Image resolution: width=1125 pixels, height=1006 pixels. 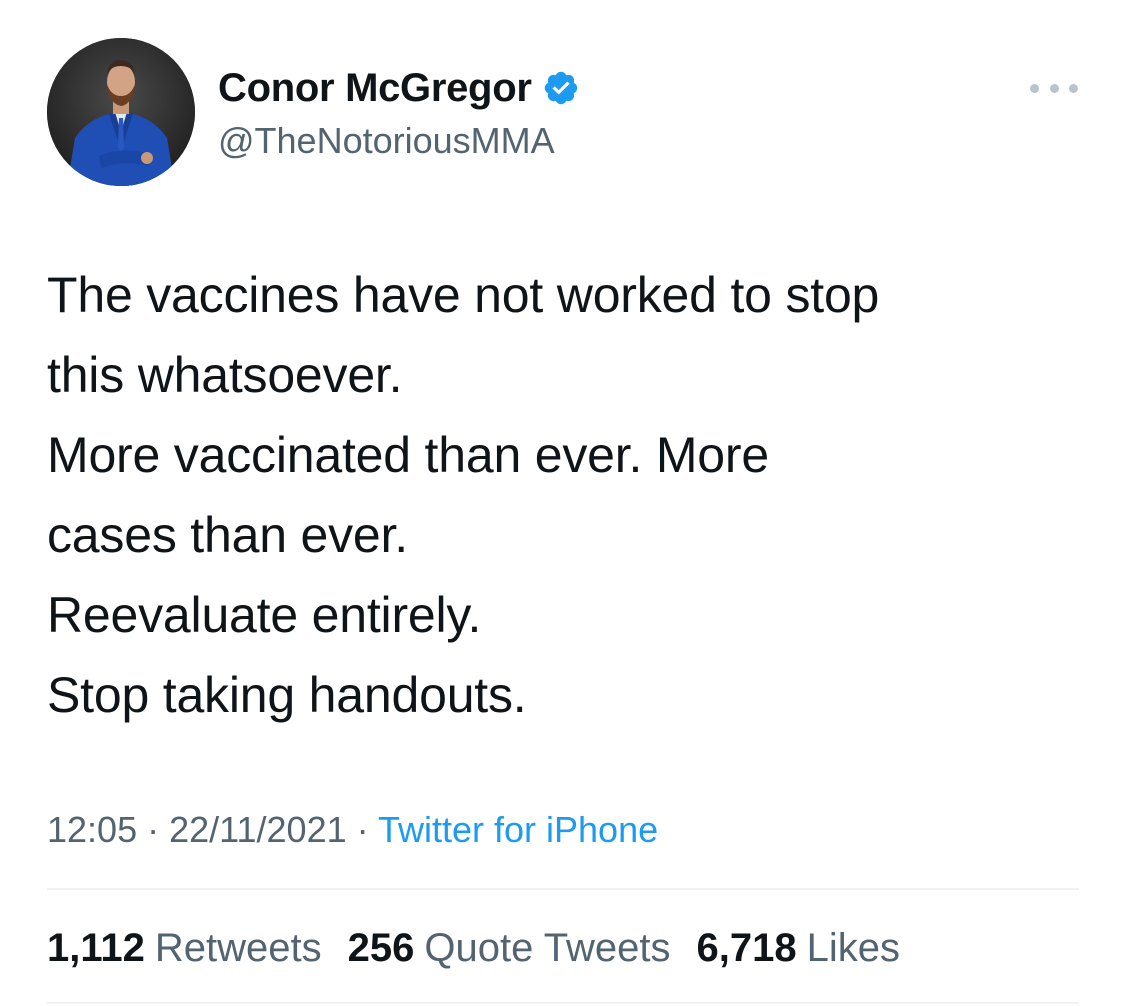 I want to click on verified-badge-icon, so click(x=561, y=88).